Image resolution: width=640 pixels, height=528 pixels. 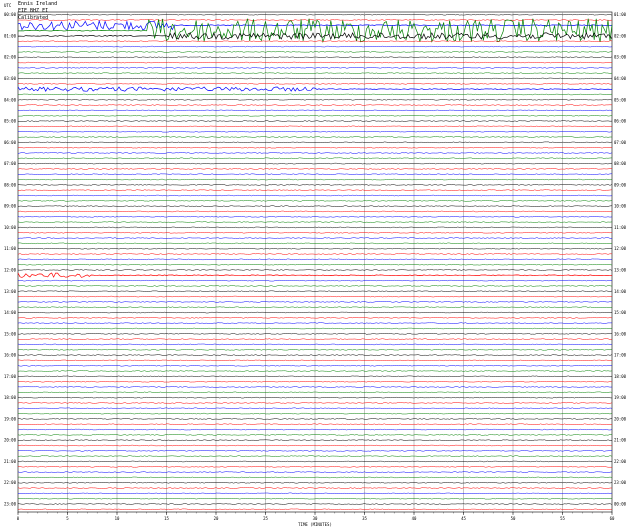 What do you see at coordinates (620, 206) in the screenshot?
I see `right-time-label: 10:00` at bounding box center [620, 206].